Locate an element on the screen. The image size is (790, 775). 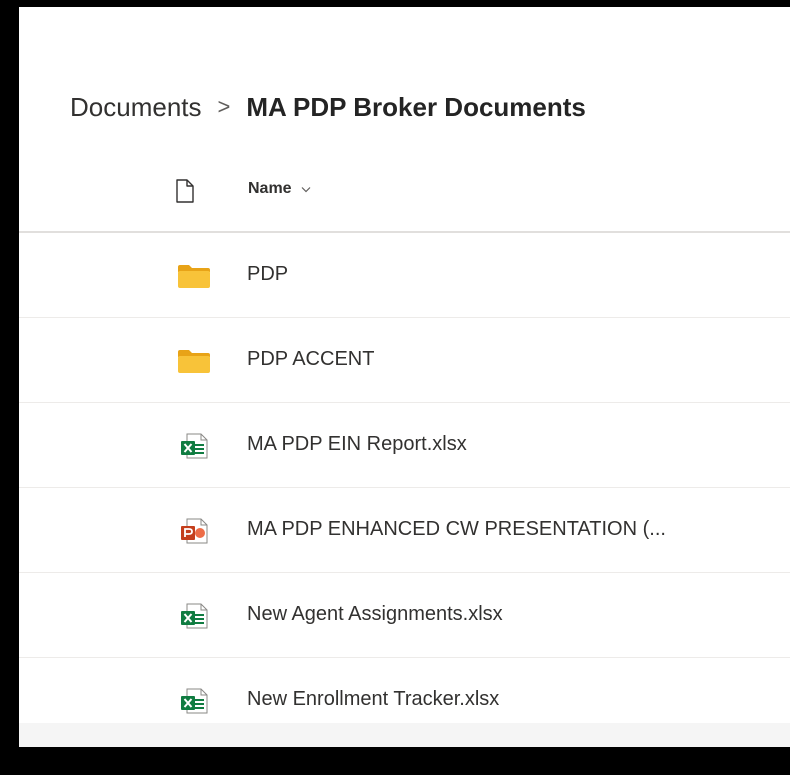
list-item-name: MA PDP EIN Report.xlsx is located at coordinates (357, 444).